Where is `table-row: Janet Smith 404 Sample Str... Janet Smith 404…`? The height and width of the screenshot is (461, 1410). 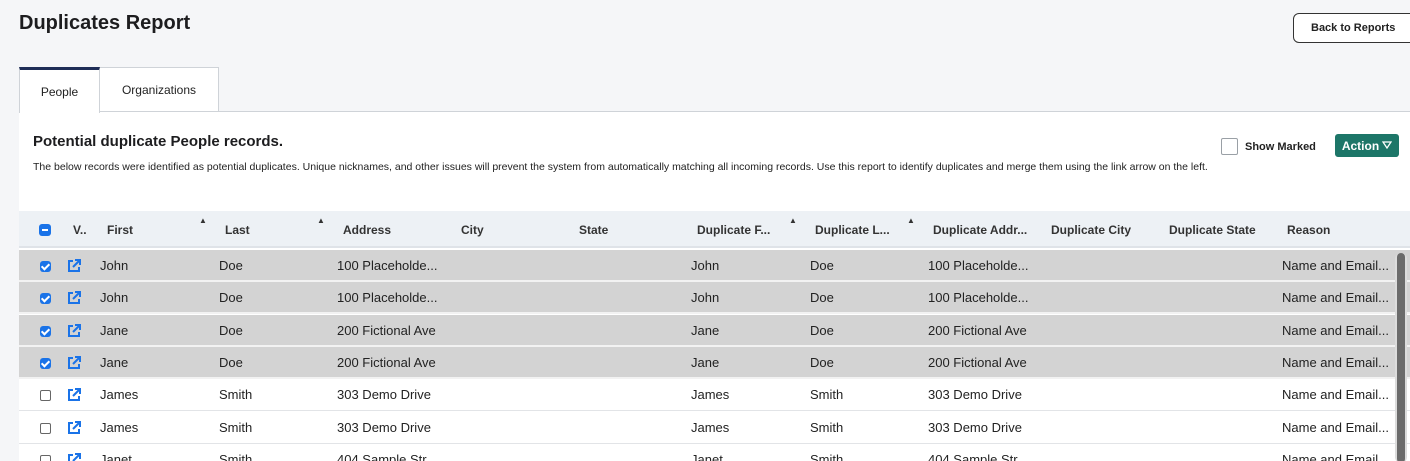 table-row: Janet Smith 404 Sample Str... Janet Smith 404… is located at coordinates (714, 452).